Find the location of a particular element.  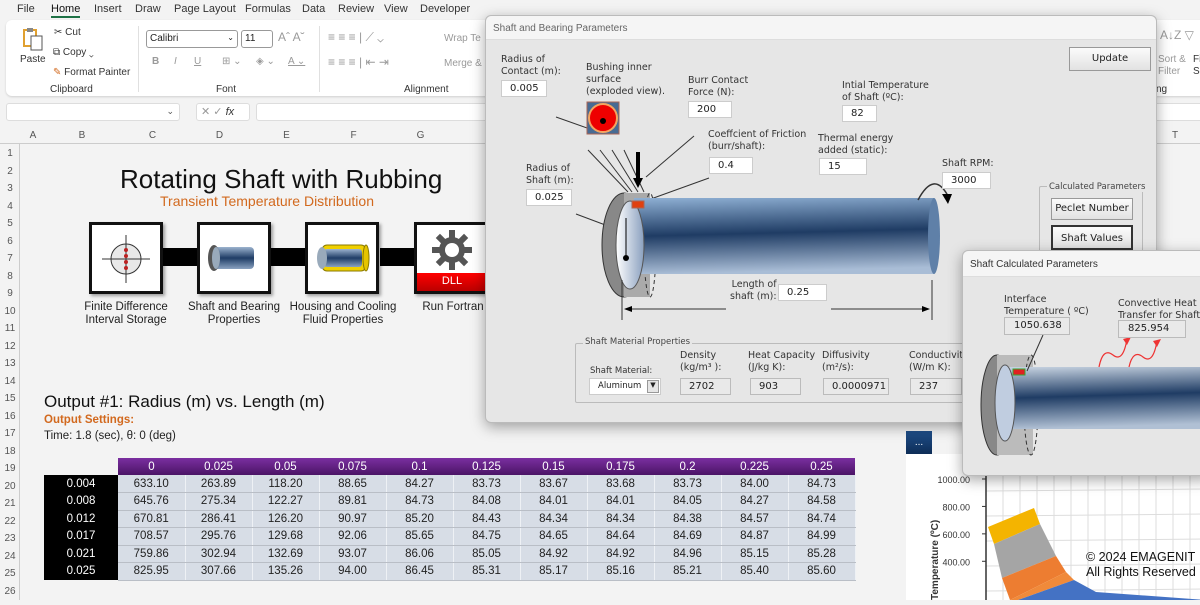

table-cell: 85.15 is located at coordinates (755, 554).